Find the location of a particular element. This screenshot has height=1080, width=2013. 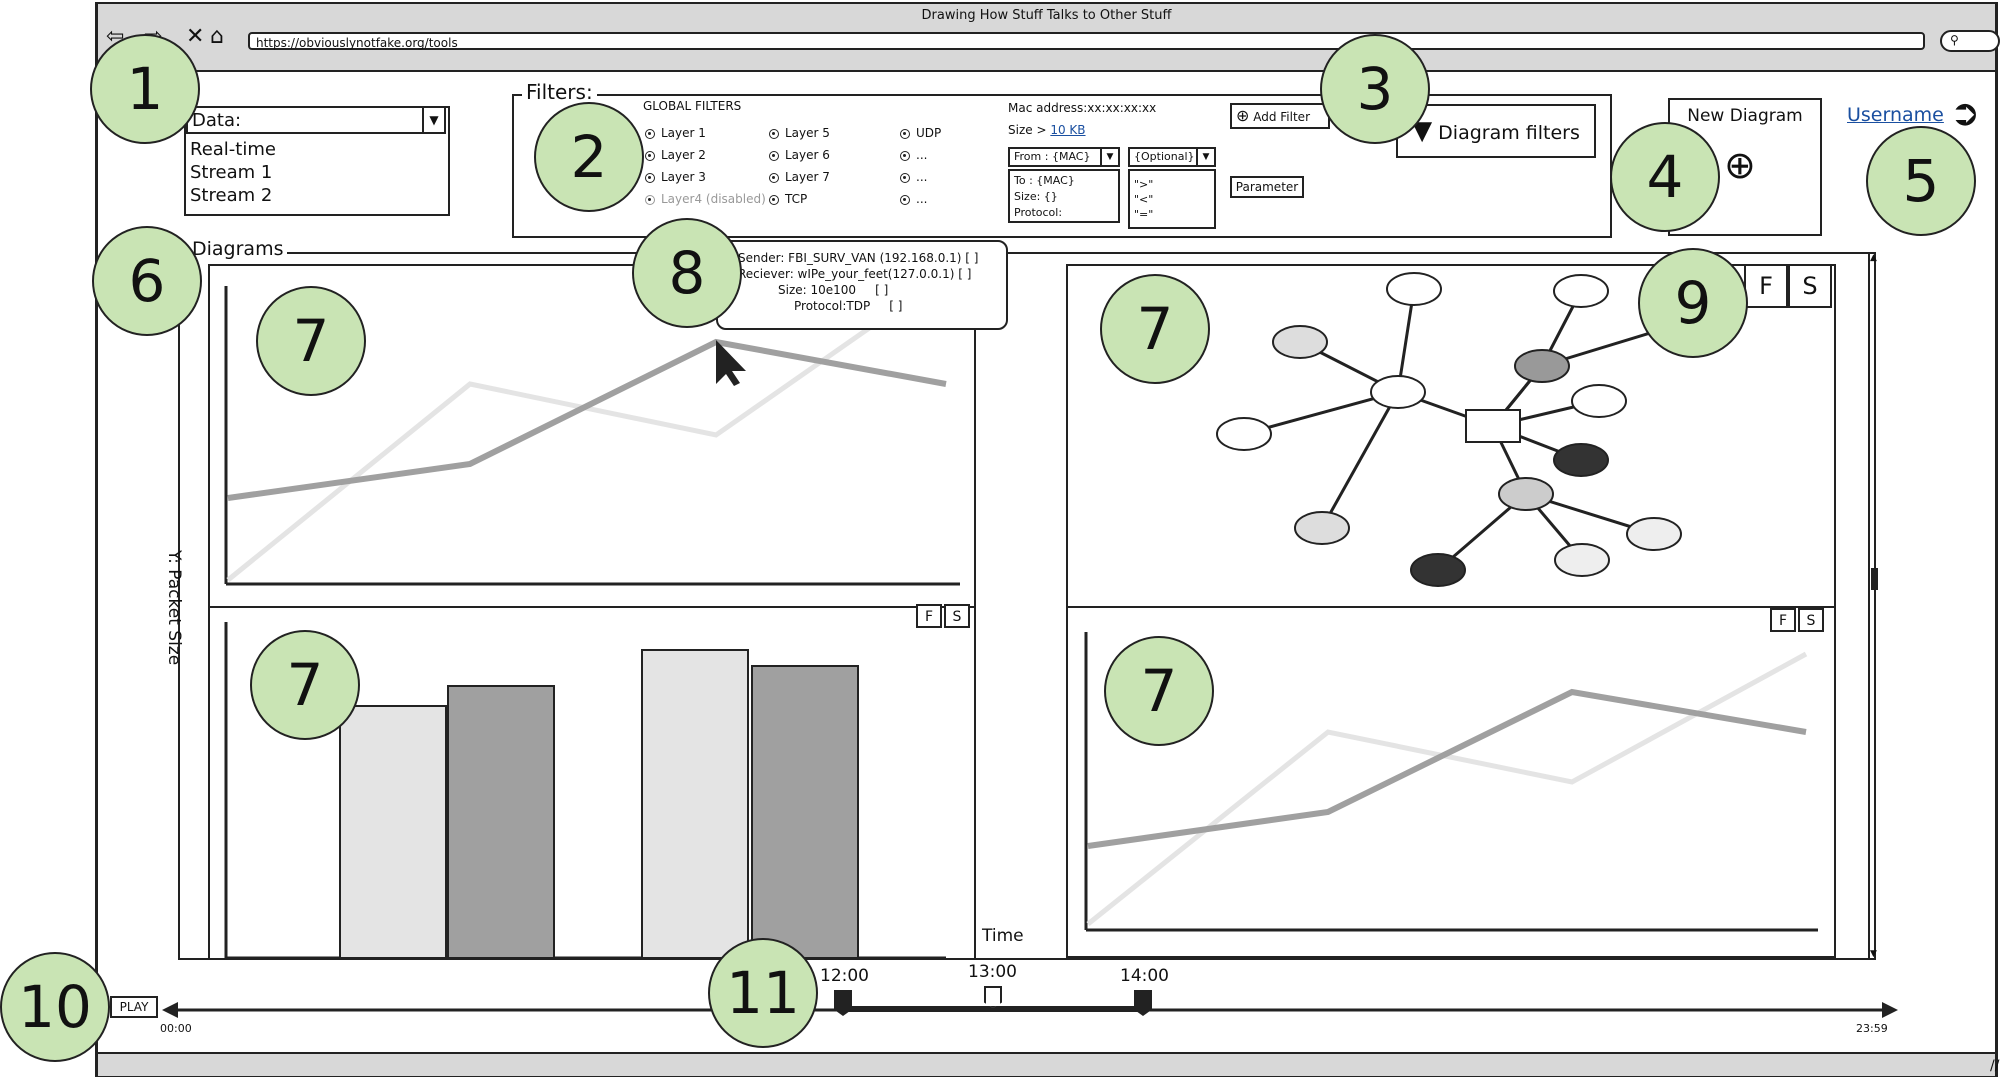

tooltip-protocol: Protocol:TDP [ ] is located at coordinates (848, 306).